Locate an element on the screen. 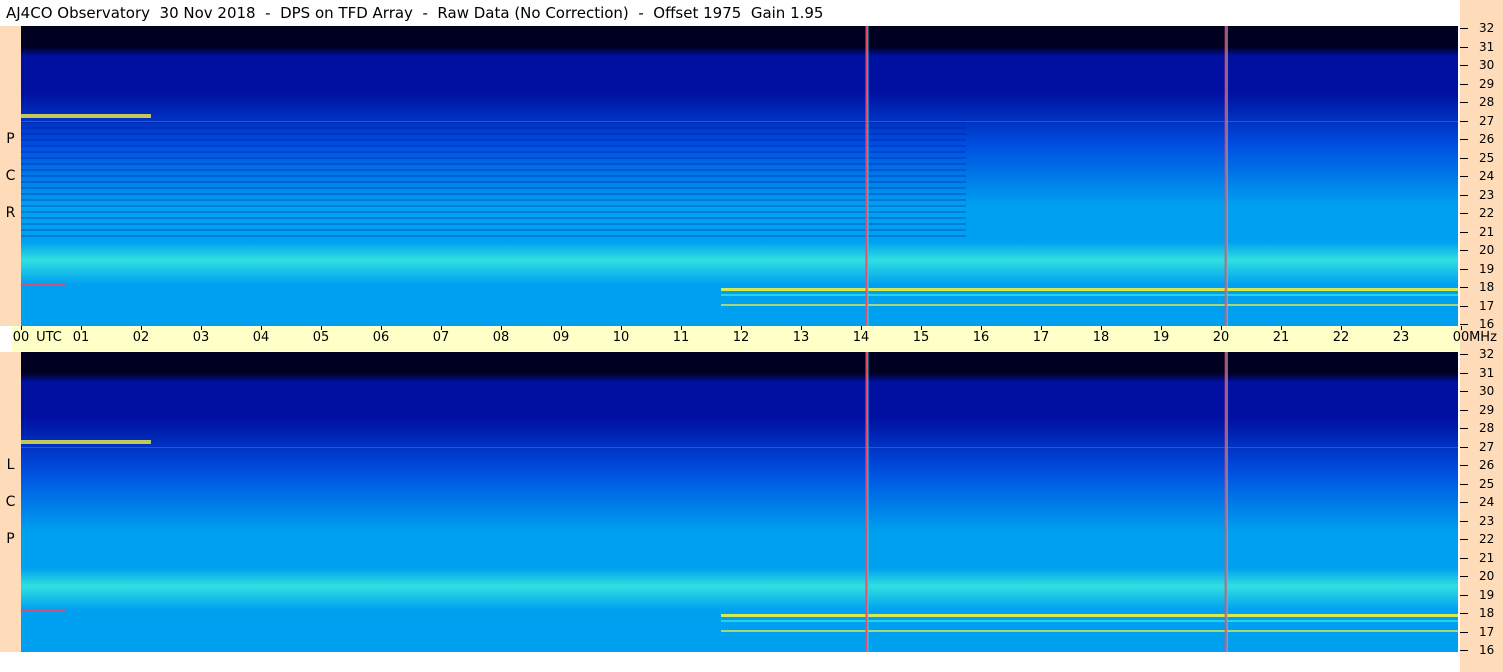  time-tick-label: 21 is located at coordinates (1281, 337).